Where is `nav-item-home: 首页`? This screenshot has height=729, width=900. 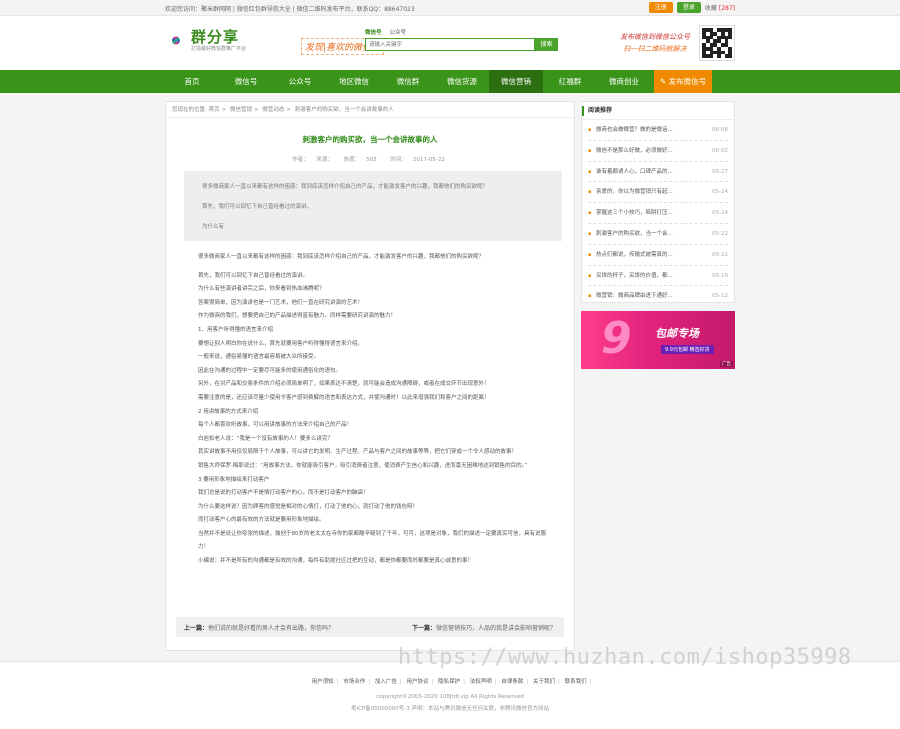 nav-item-home: 首页 is located at coordinates (192, 81).